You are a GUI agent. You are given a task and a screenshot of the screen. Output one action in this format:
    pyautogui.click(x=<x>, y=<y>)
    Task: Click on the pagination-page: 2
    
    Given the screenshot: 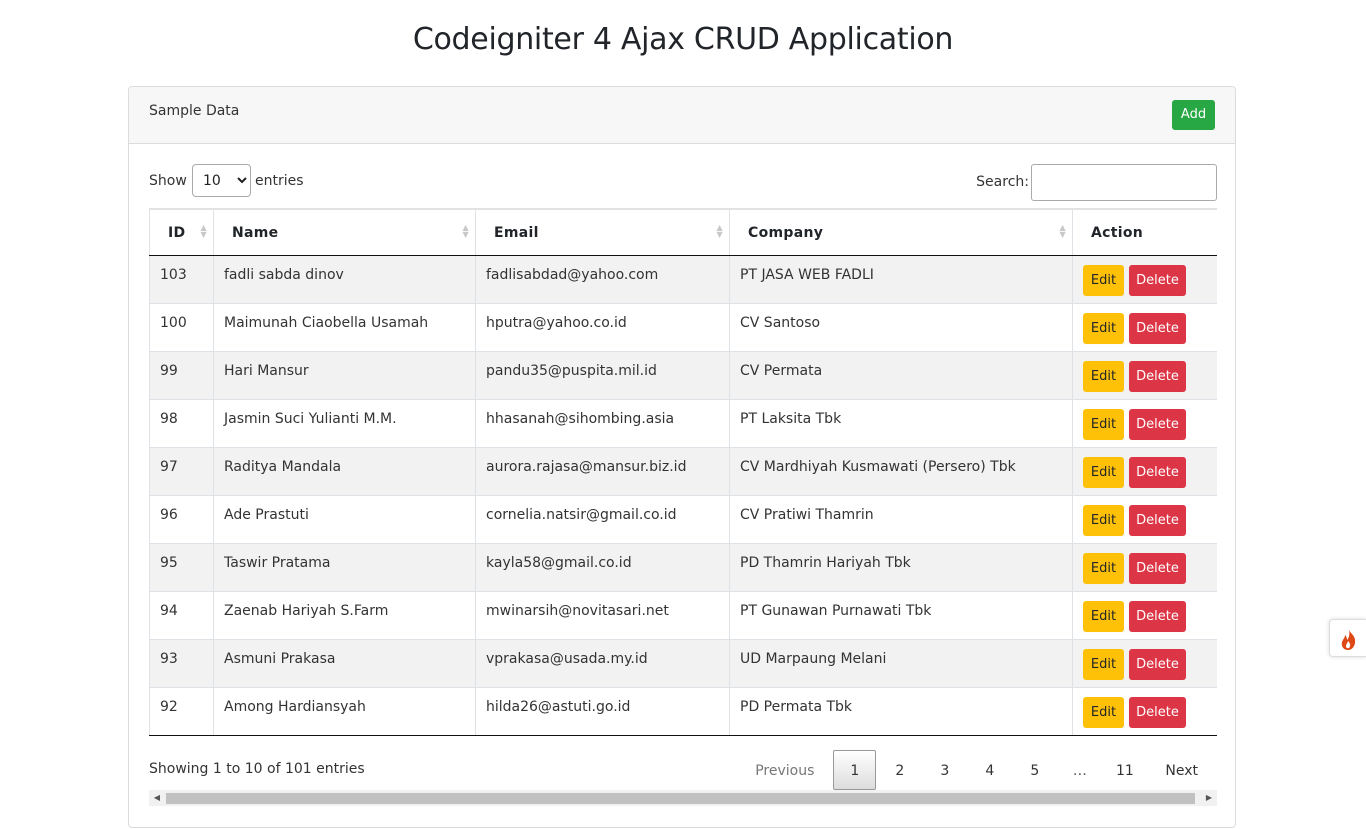 What is the action you would take?
    pyautogui.click(x=899, y=770)
    